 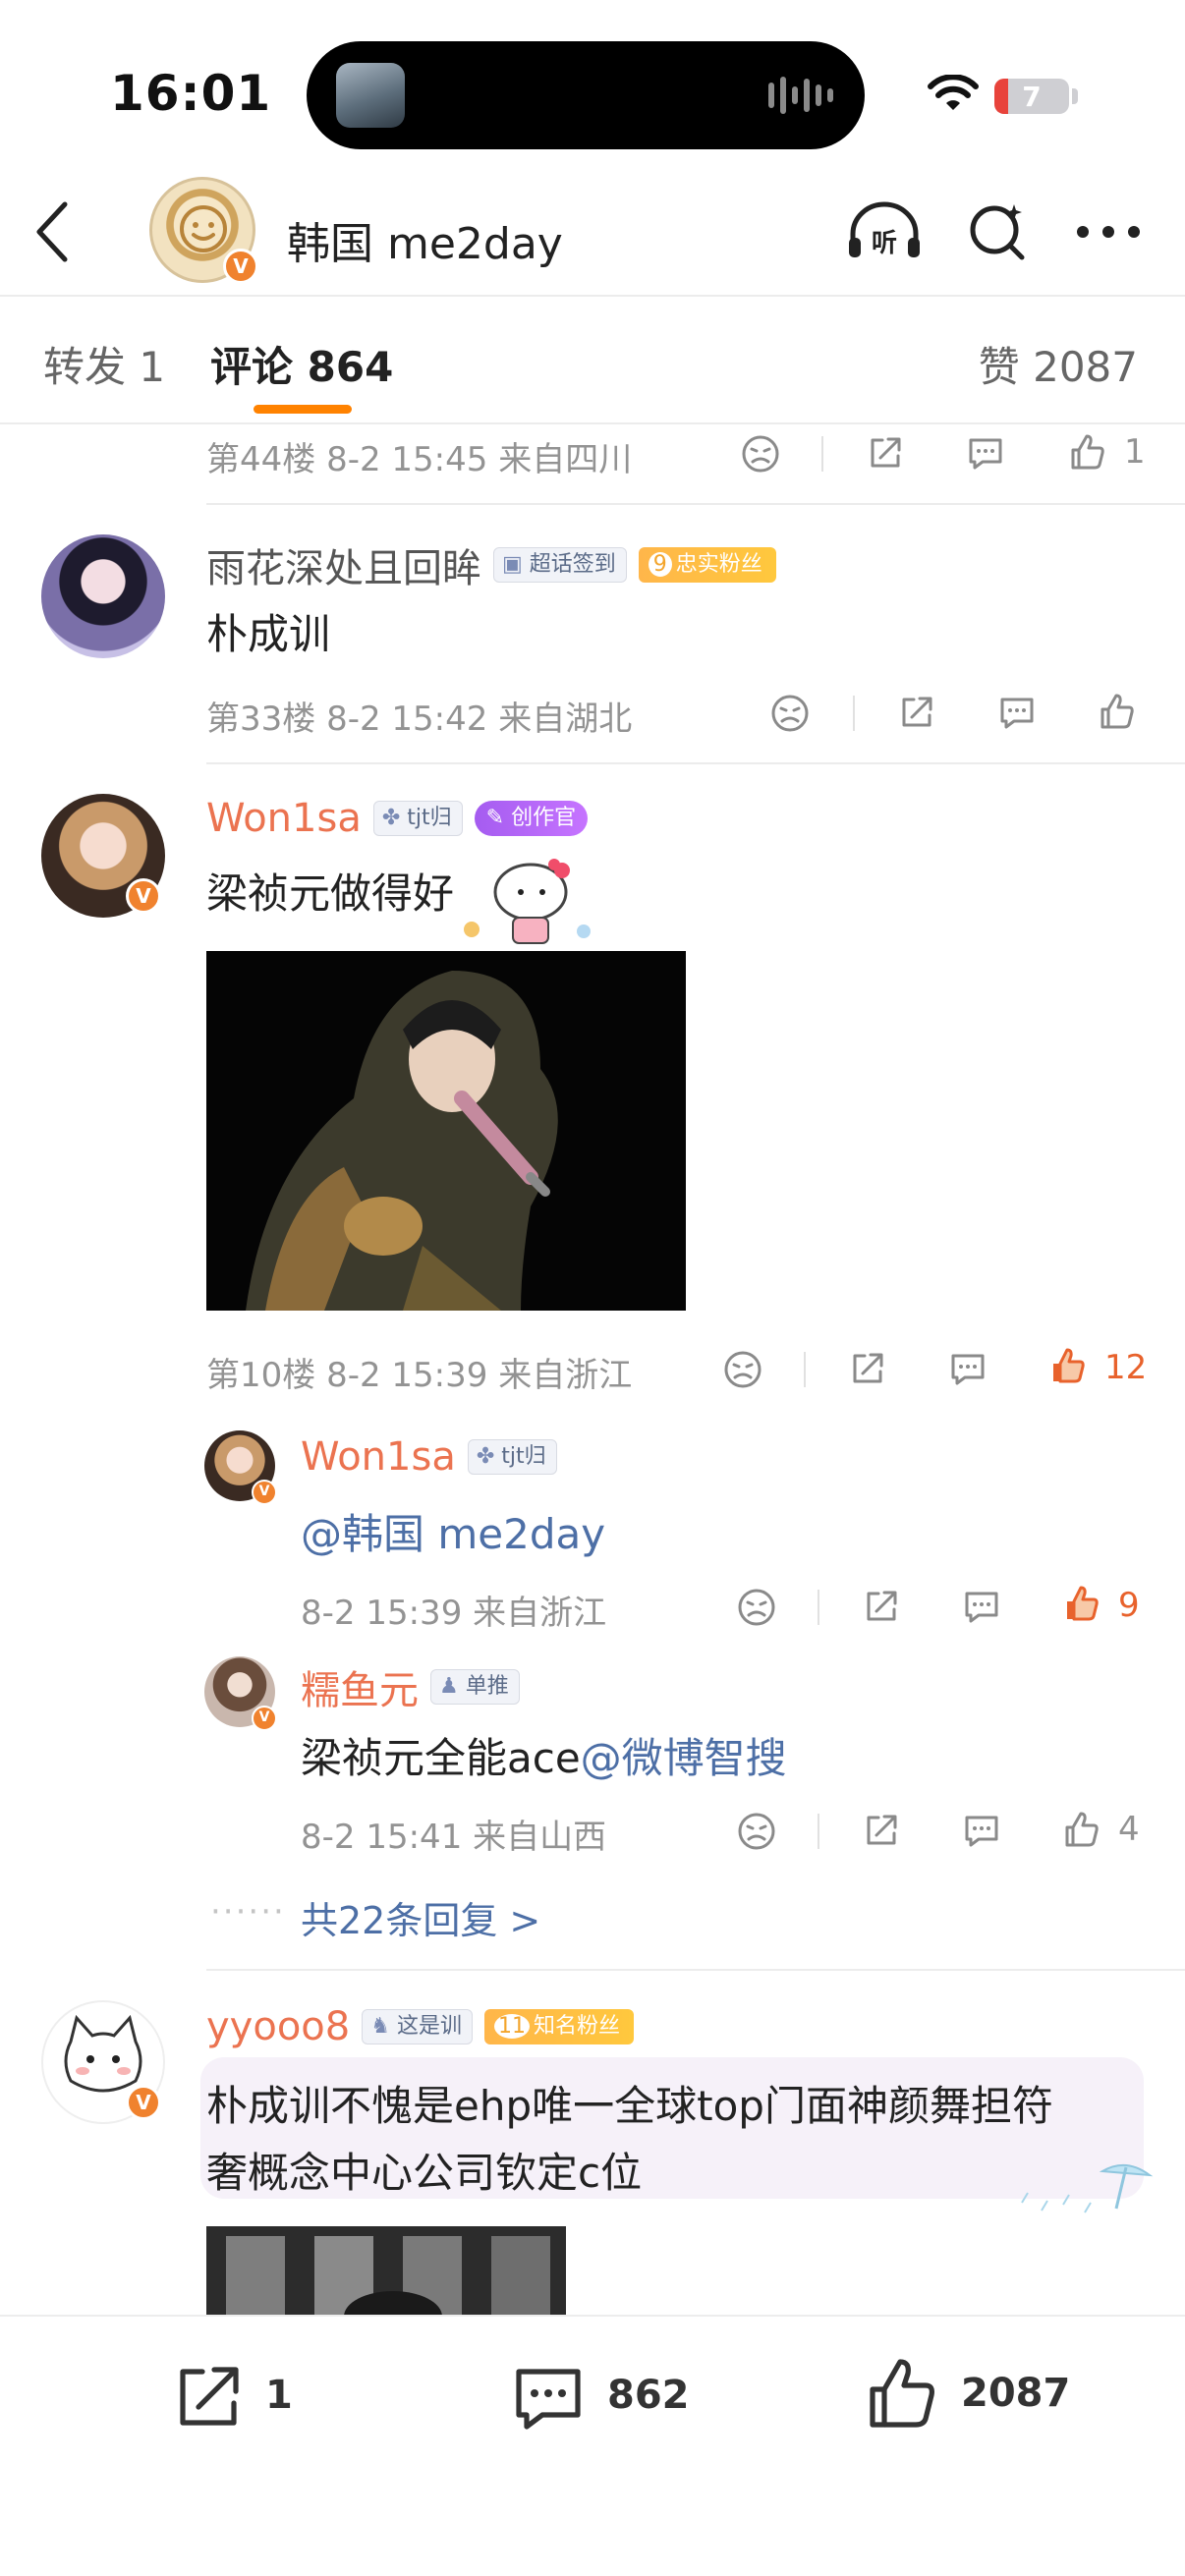 I want to click on username: Won1sa, so click(x=284, y=818).